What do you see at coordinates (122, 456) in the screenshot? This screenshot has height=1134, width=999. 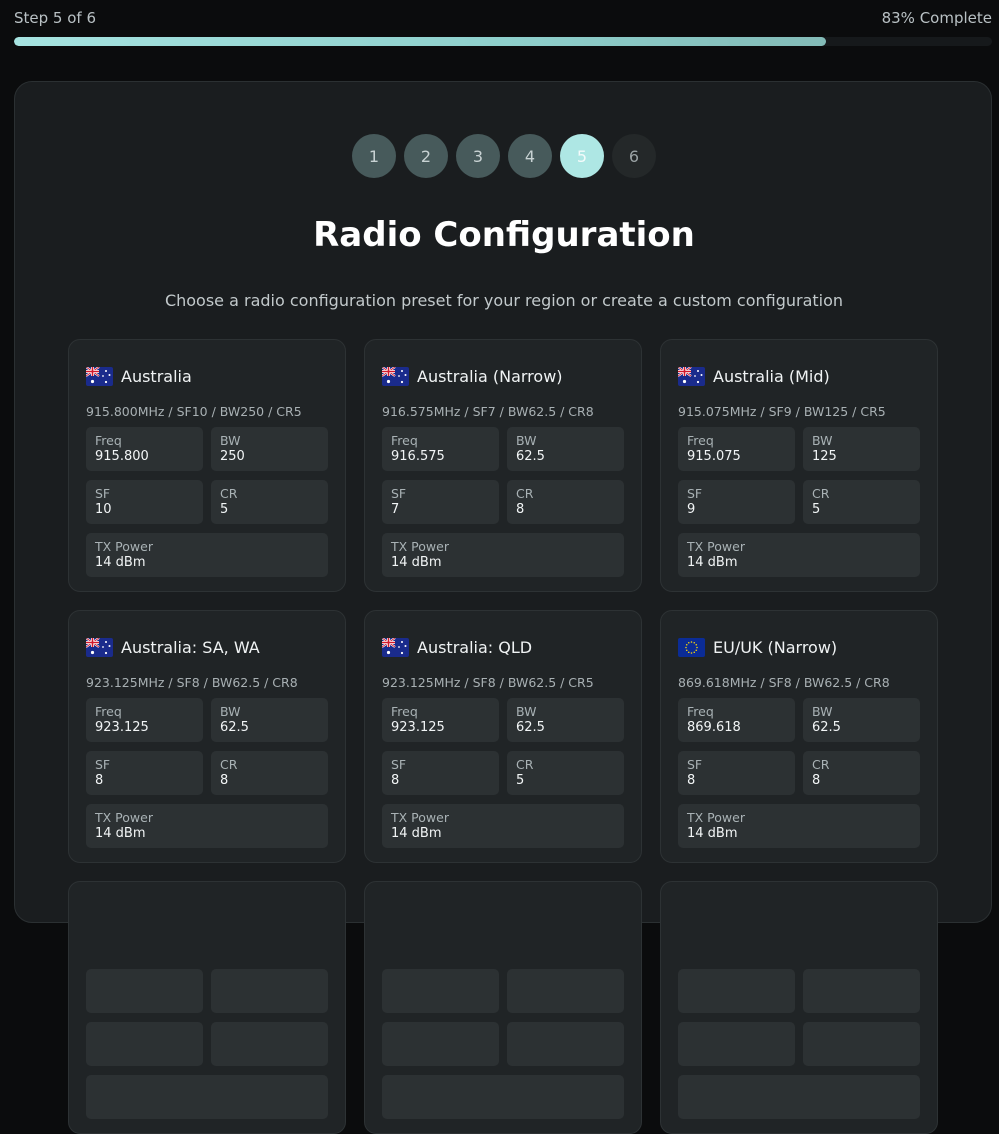 I see `field-value: 915.800` at bounding box center [122, 456].